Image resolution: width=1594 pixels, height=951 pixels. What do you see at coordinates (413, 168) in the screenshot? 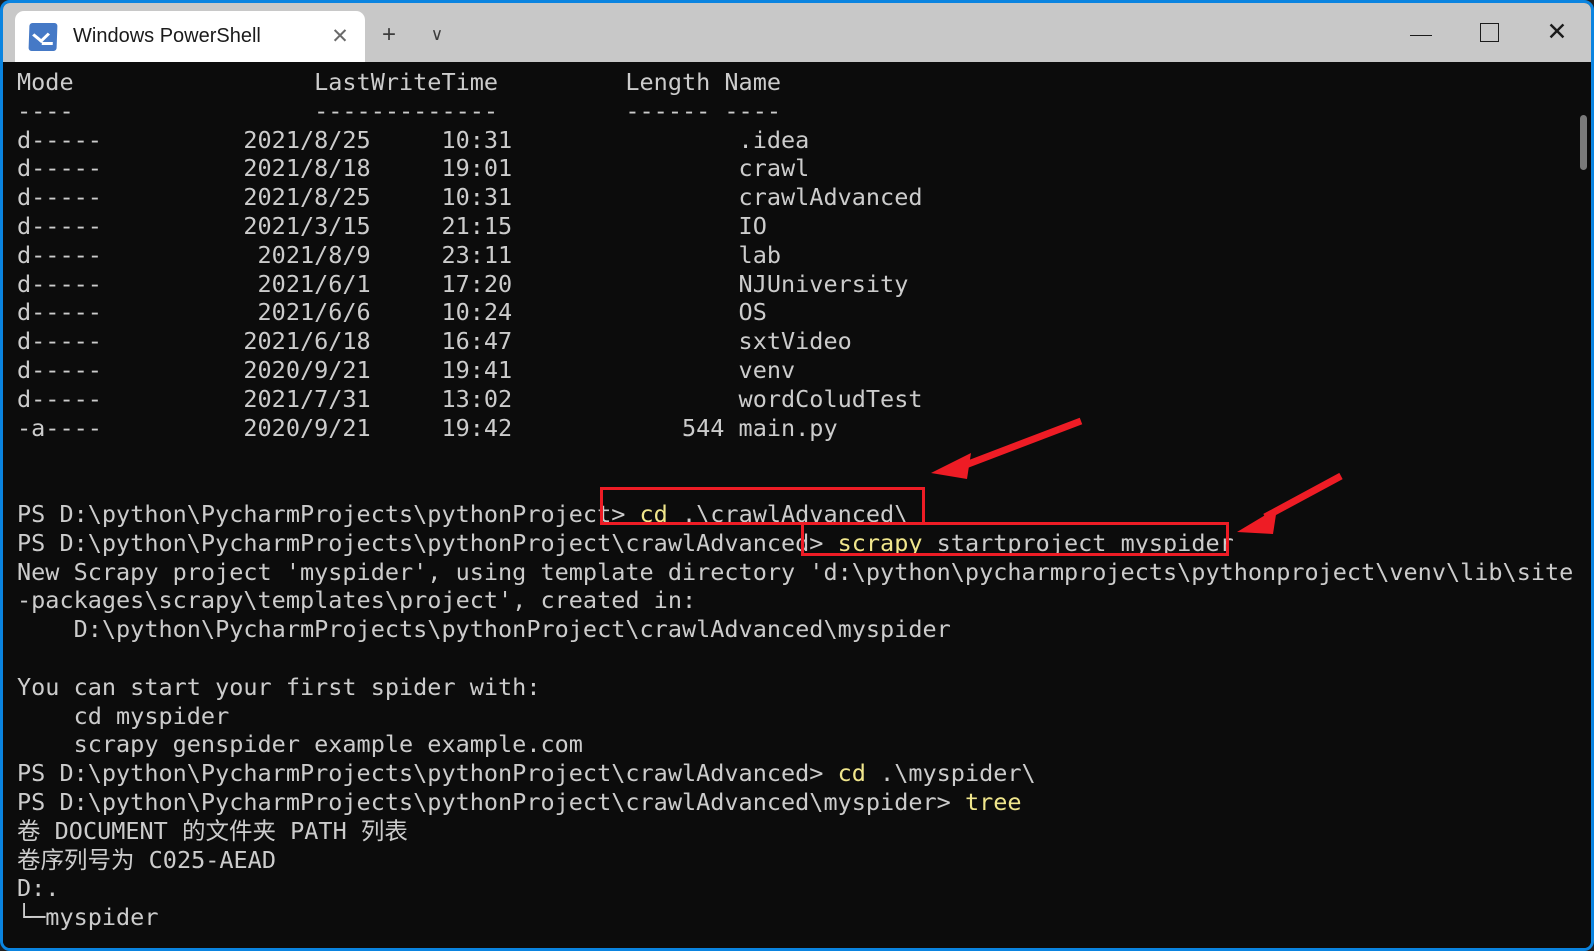
I see `row-crawl: d----- 2021/8/18 19:01 crawl` at bounding box center [413, 168].